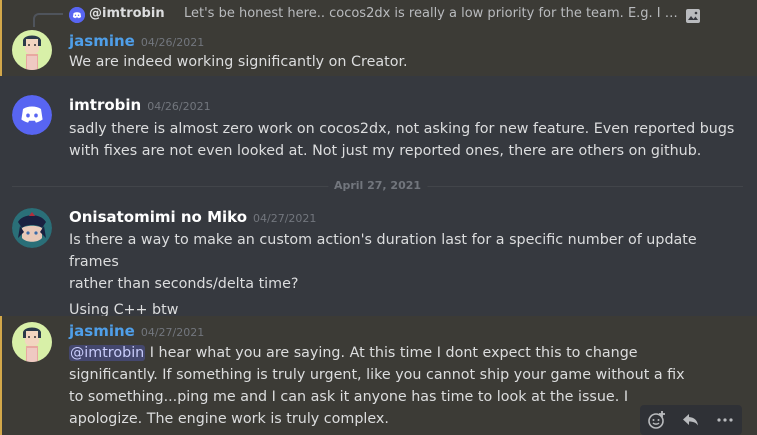 Image resolution: width=757 pixels, height=435 pixels. I want to click on date-divider: April 27, 2021, so click(377, 185).